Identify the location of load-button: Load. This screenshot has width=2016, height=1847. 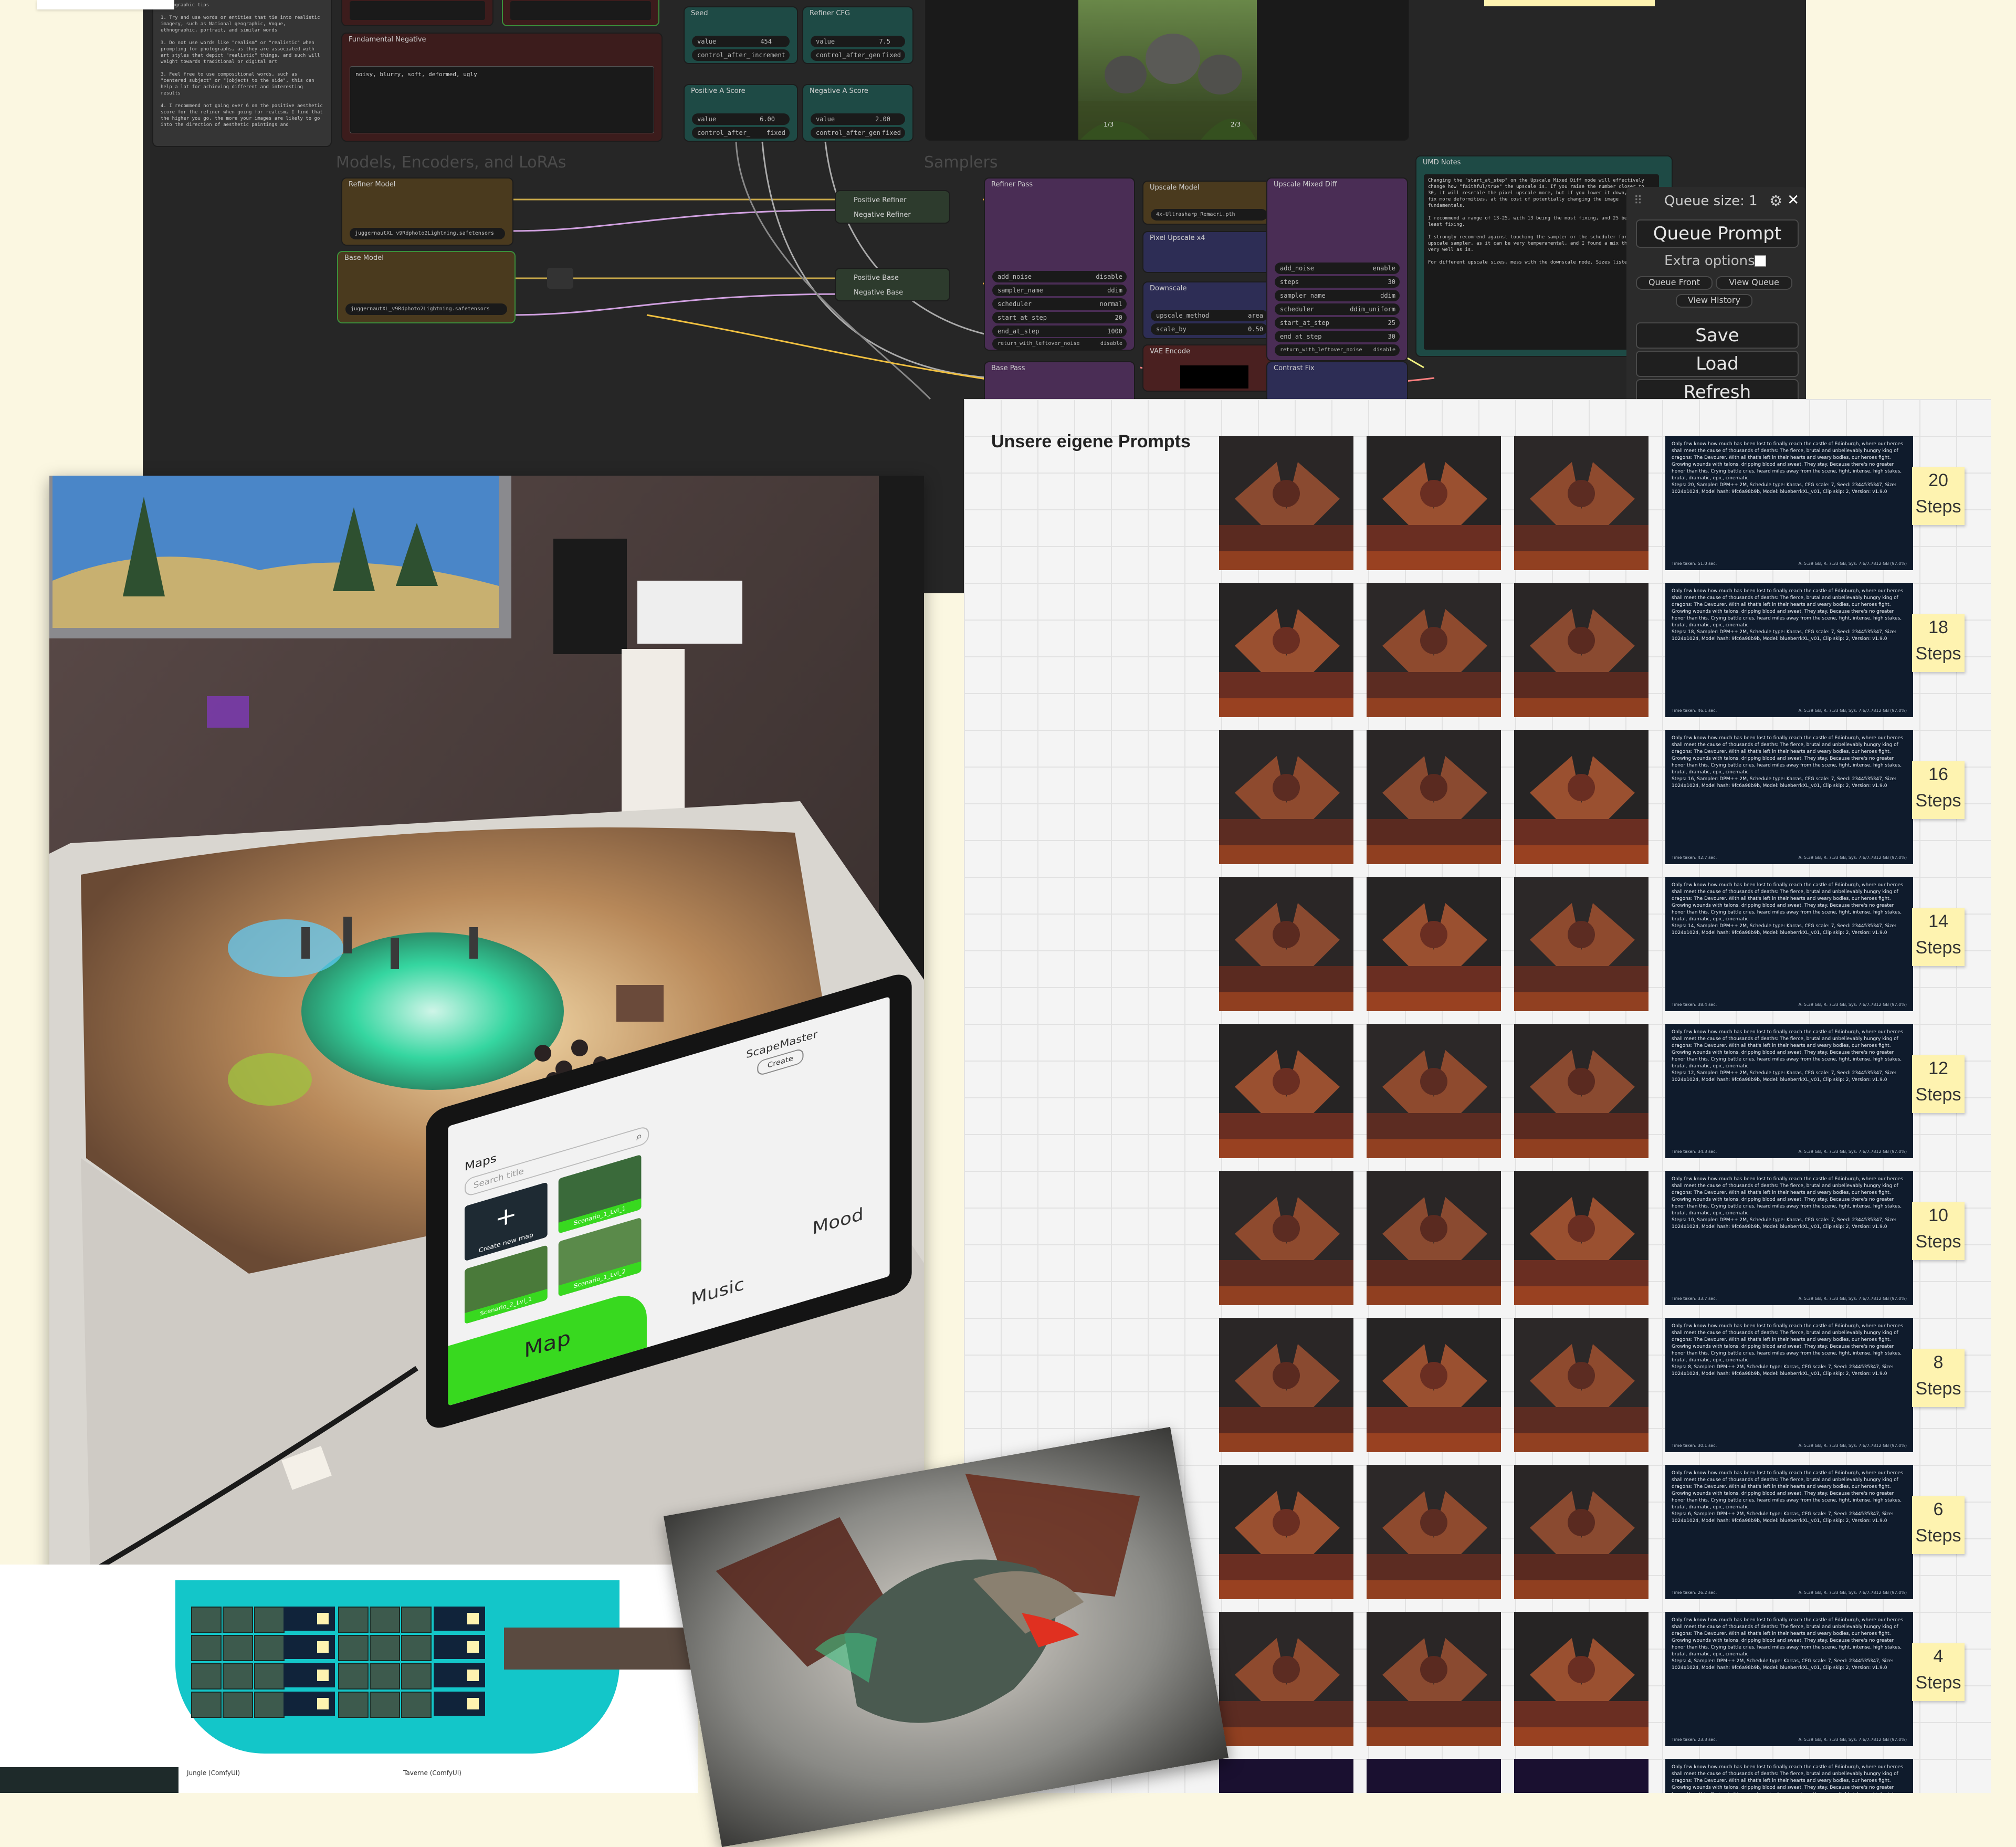
(1717, 364).